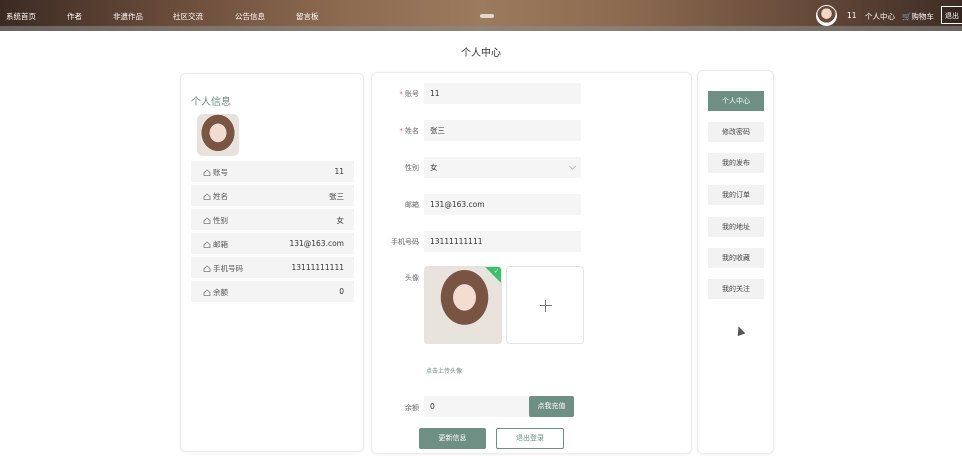 The width and height of the screenshot is (962, 456). What do you see at coordinates (502, 167) in the screenshot?
I see `gender-select: 女` at bounding box center [502, 167].